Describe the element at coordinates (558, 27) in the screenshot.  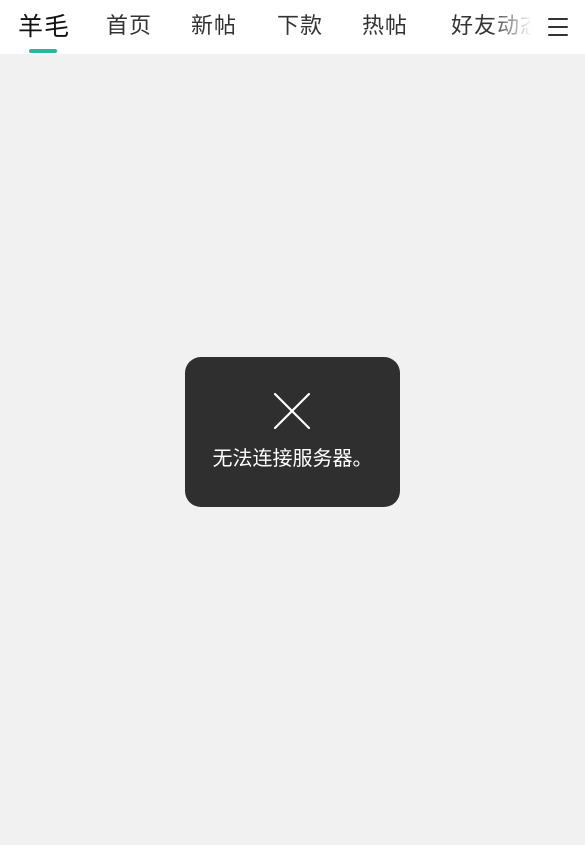
I see `menu-button` at that location.